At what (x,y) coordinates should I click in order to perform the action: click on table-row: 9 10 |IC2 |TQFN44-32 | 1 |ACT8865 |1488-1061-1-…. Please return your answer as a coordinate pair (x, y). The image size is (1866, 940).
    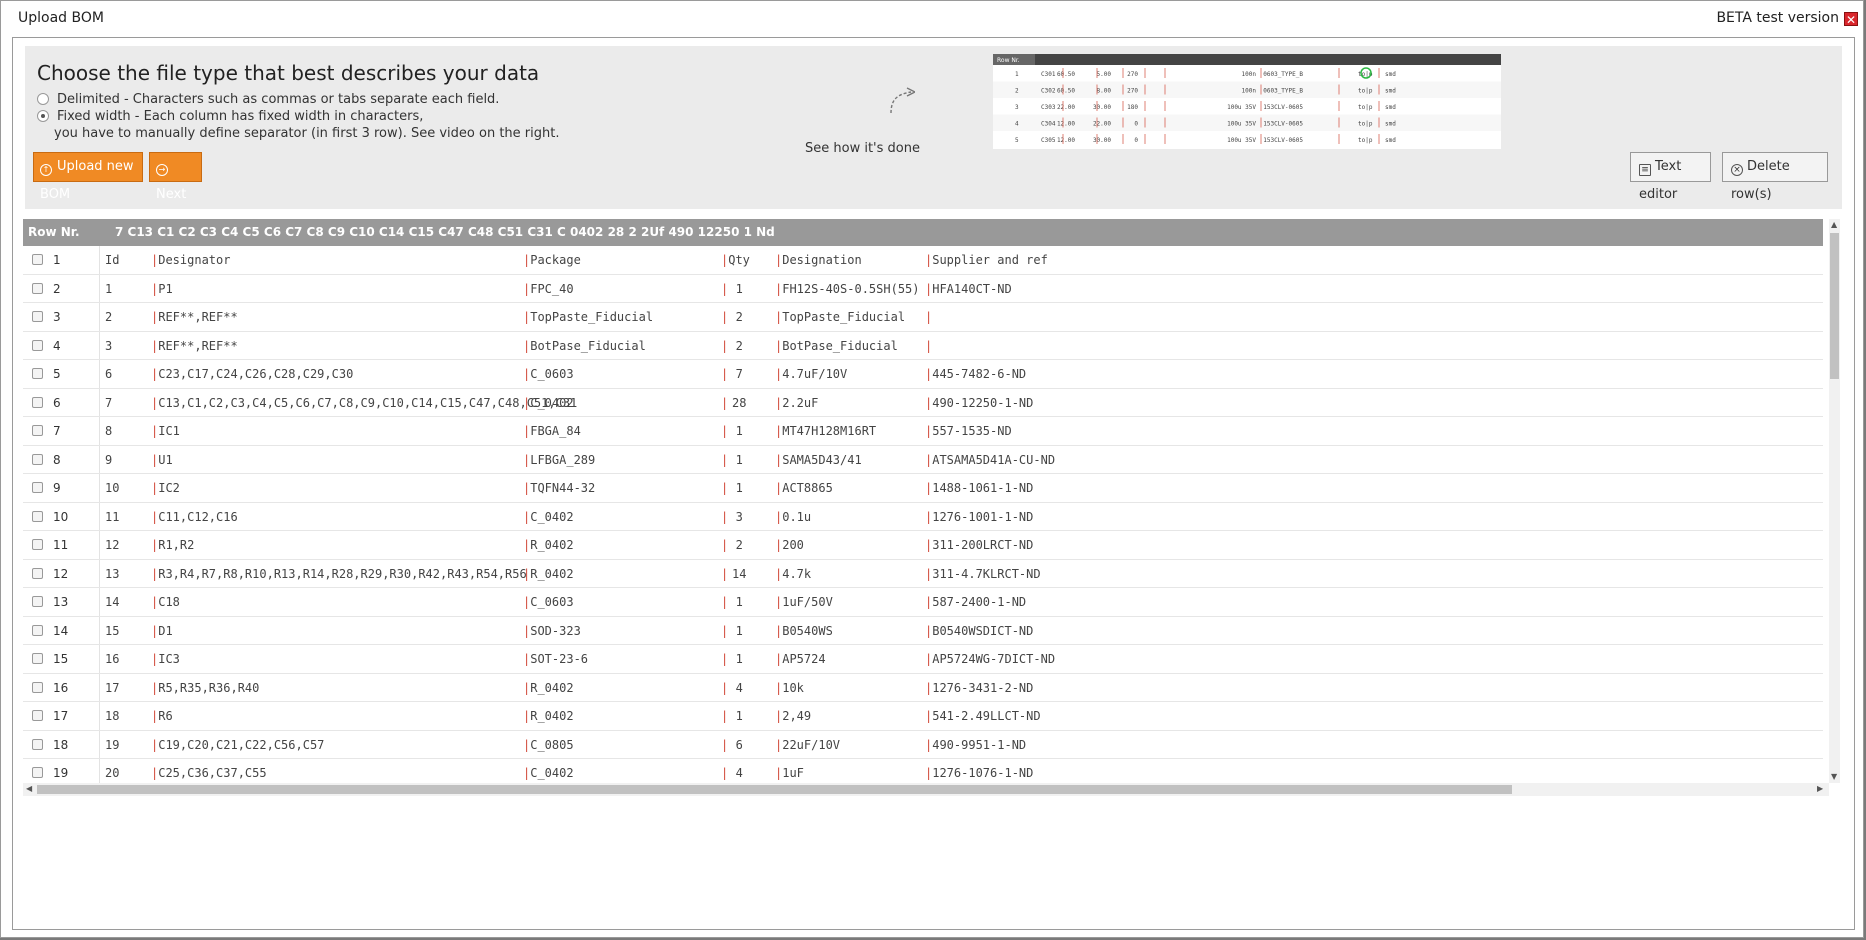
    Looking at the image, I should click on (923, 488).